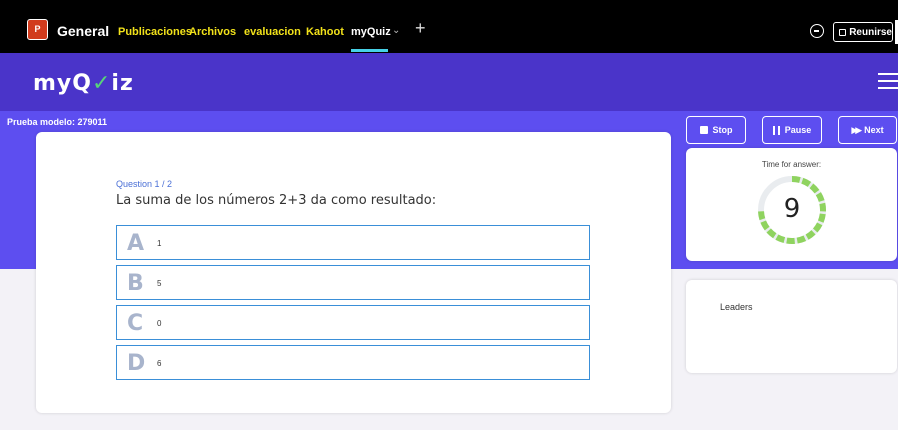 This screenshot has height=430, width=898. Describe the element at coordinates (353, 242) in the screenshot. I see `answer-option-a: A 1` at that location.